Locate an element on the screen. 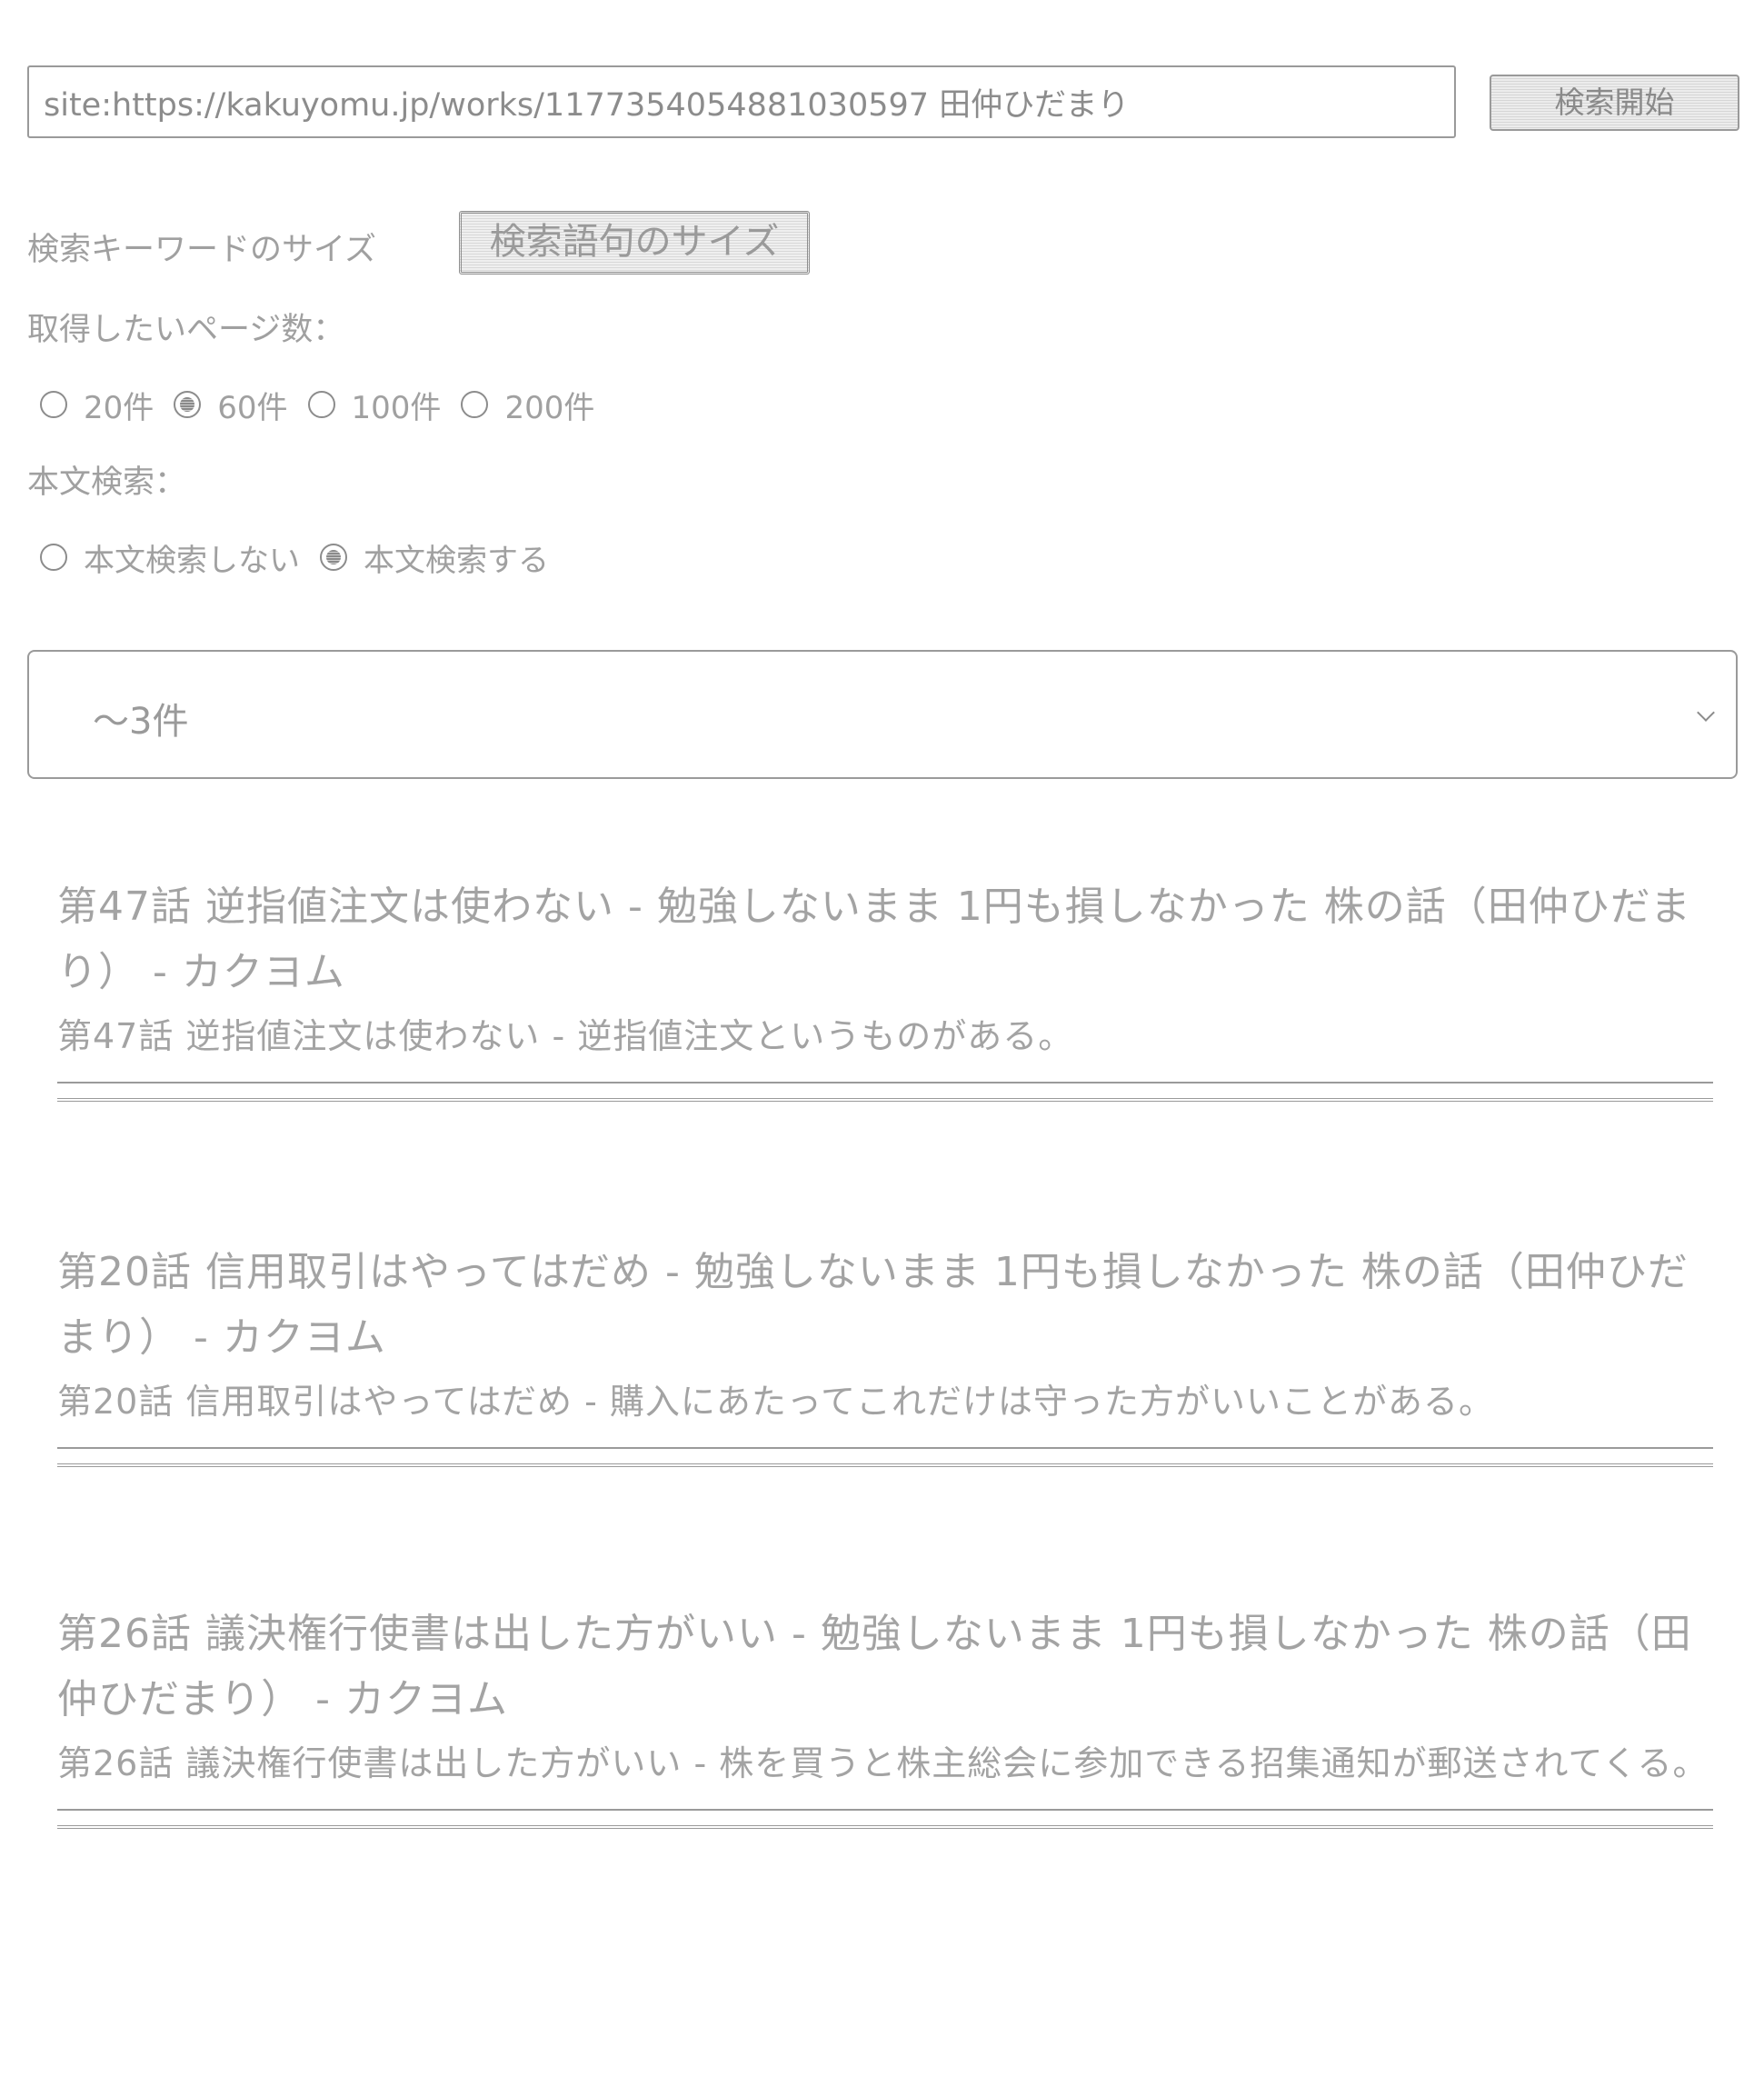 The width and height of the screenshot is (1764, 2077). page-count-label: 取得したいページ数： is located at coordinates (186, 330).